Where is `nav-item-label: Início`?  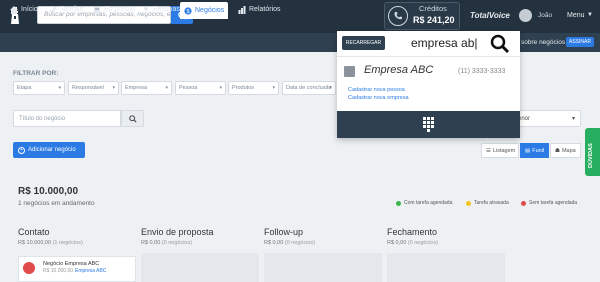
nav-item-label: Início is located at coordinates (29, 9).